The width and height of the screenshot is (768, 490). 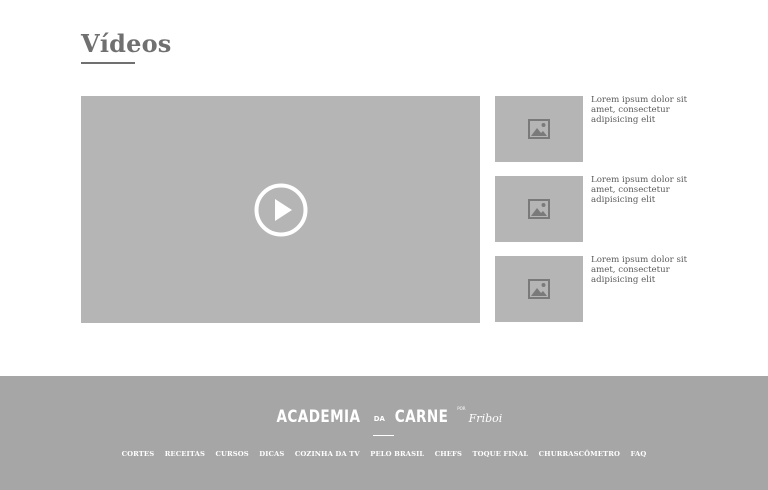 I want to click on footer-link-dicas: DICAS, so click(x=271, y=454).